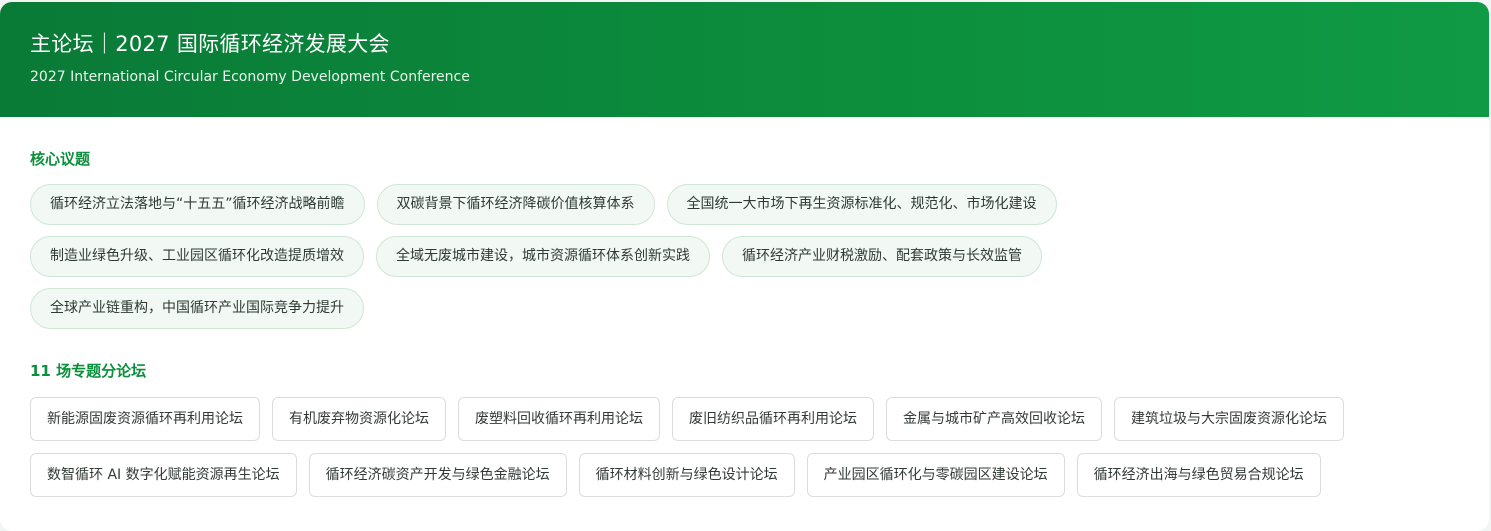 The image size is (1491, 531). Describe the element at coordinates (1229, 419) in the screenshot. I see `forum-item: 建筑垃圾与大宗固废资源化论坛` at that location.